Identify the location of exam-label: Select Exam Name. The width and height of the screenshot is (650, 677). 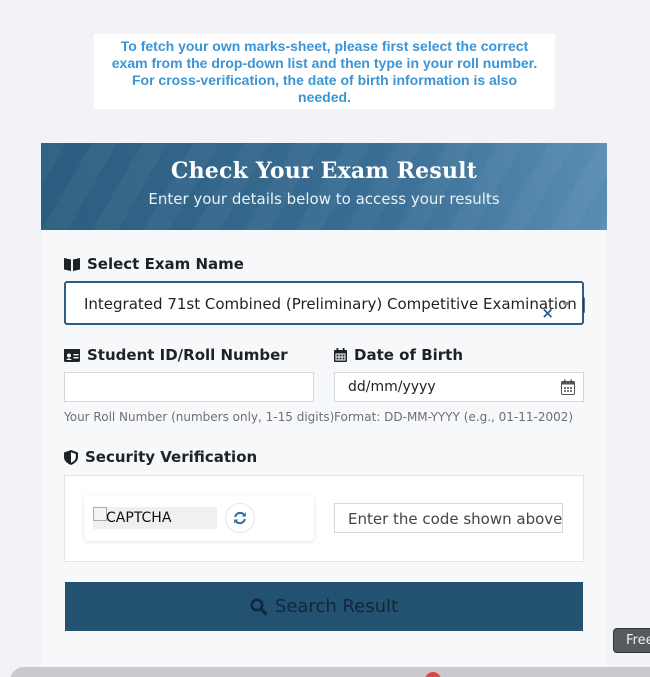
(154, 264).